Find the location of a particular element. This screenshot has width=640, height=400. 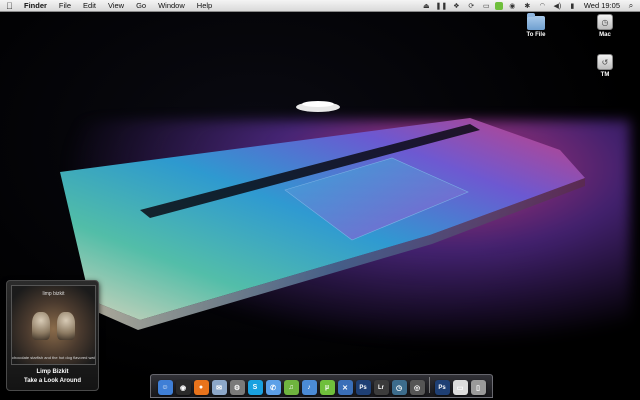

dock: ☺ ◉ ● ✉ ⚙ S ✆ ♫ ♪ µ ✕ Ps Lr ◷ ◎ Ps ▭ ▯ is located at coordinates (321, 386).